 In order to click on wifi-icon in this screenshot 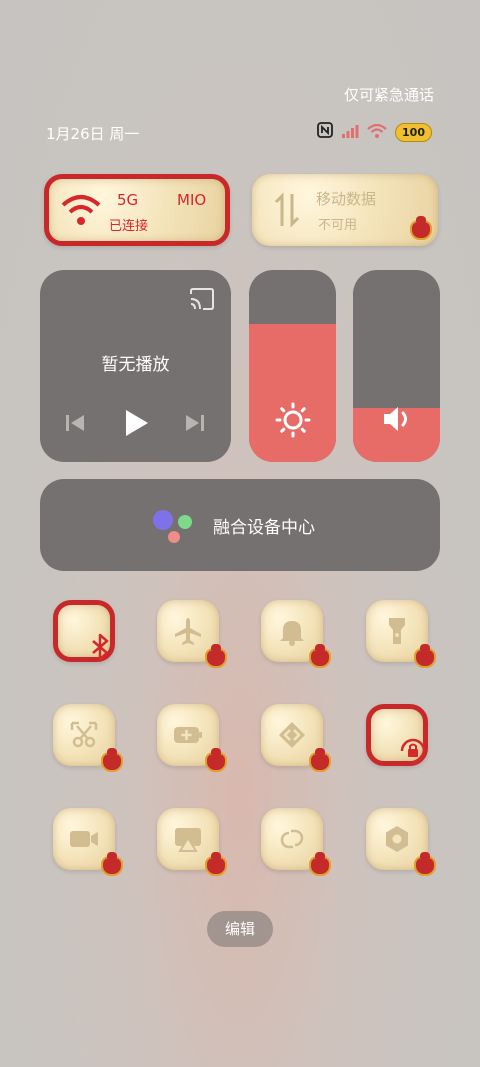, I will do `click(81, 212)`.